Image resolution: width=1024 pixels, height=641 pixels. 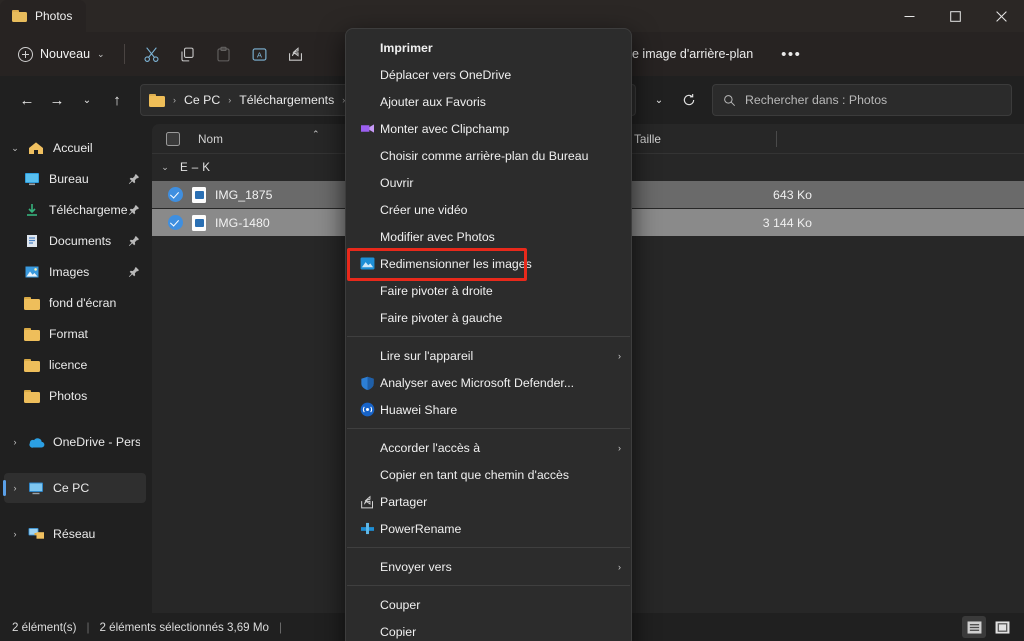 What do you see at coordinates (398, 631) in the screenshot?
I see `menu-item-label: Copier` at bounding box center [398, 631].